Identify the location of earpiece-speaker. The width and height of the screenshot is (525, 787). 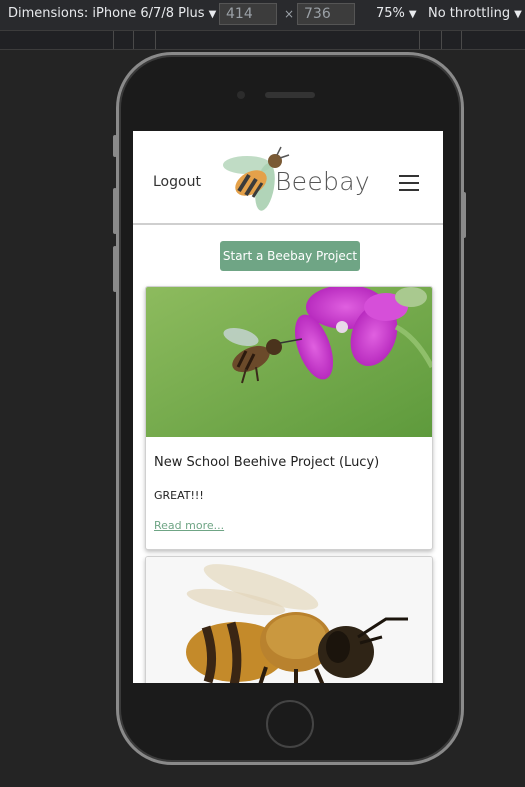
(290, 95).